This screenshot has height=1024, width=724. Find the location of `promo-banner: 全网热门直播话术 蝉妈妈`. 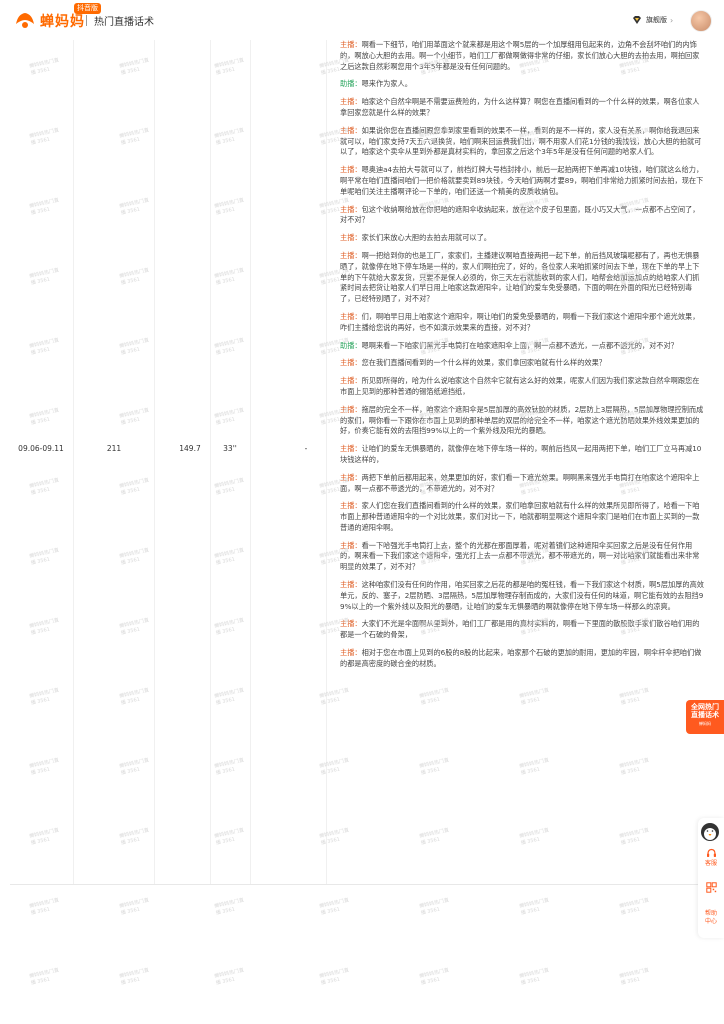

promo-banner: 全网热门直播话术 蝉妈妈 is located at coordinates (705, 717).